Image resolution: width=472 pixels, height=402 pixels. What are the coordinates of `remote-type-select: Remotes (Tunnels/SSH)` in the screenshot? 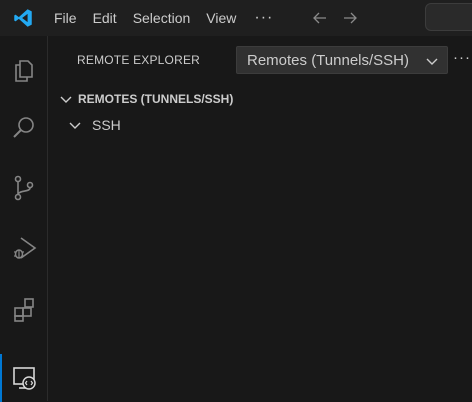 It's located at (342, 60).